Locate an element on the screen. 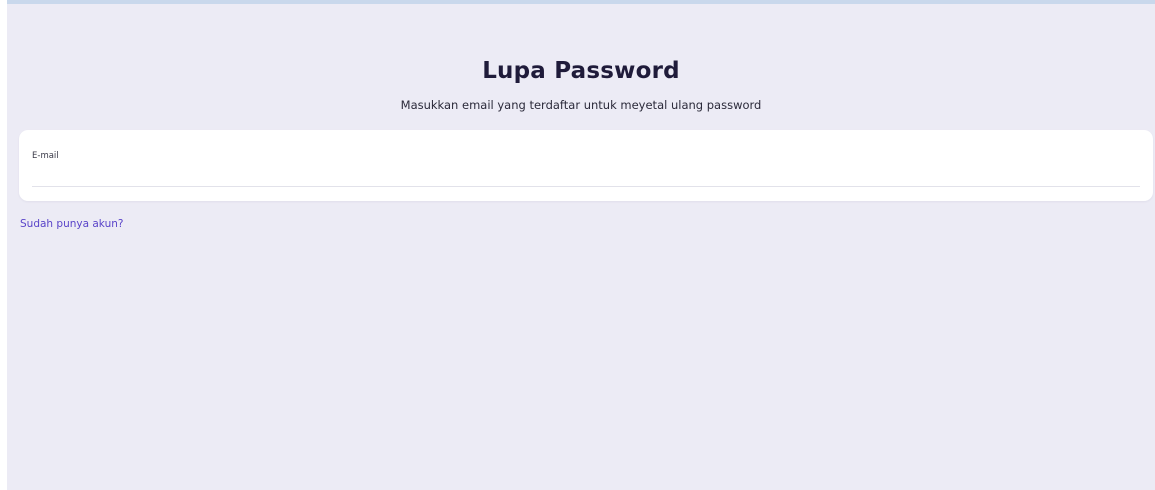 The height and width of the screenshot is (490, 1155). page-title: Lupa Password is located at coordinates (581, 71).